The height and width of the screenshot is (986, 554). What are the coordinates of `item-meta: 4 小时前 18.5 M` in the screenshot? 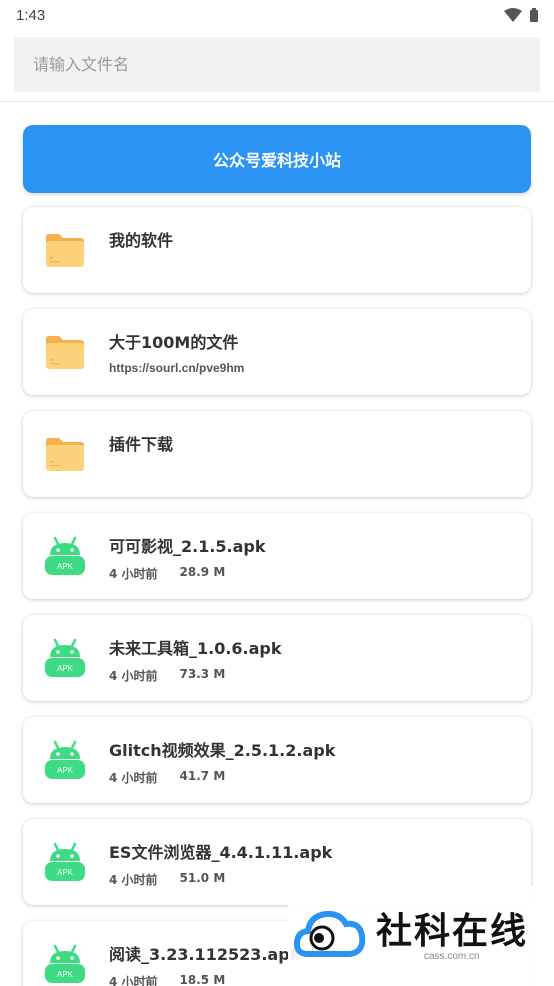 It's located at (167, 979).